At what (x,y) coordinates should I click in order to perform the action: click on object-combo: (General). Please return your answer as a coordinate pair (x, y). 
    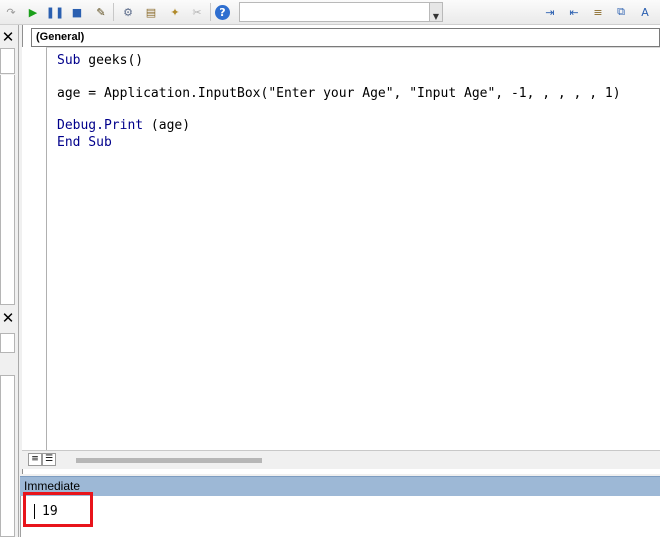
    Looking at the image, I should click on (345, 37).